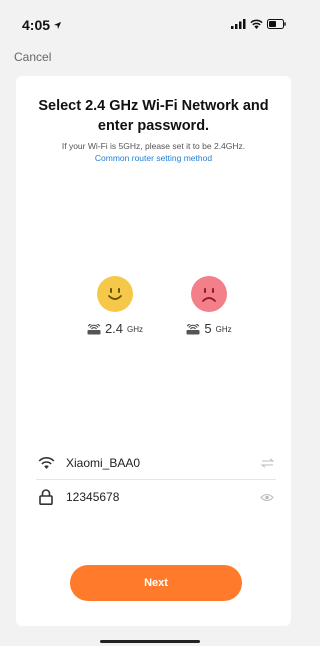  Describe the element at coordinates (115, 294) in the screenshot. I see `smiley-face-icon` at that location.